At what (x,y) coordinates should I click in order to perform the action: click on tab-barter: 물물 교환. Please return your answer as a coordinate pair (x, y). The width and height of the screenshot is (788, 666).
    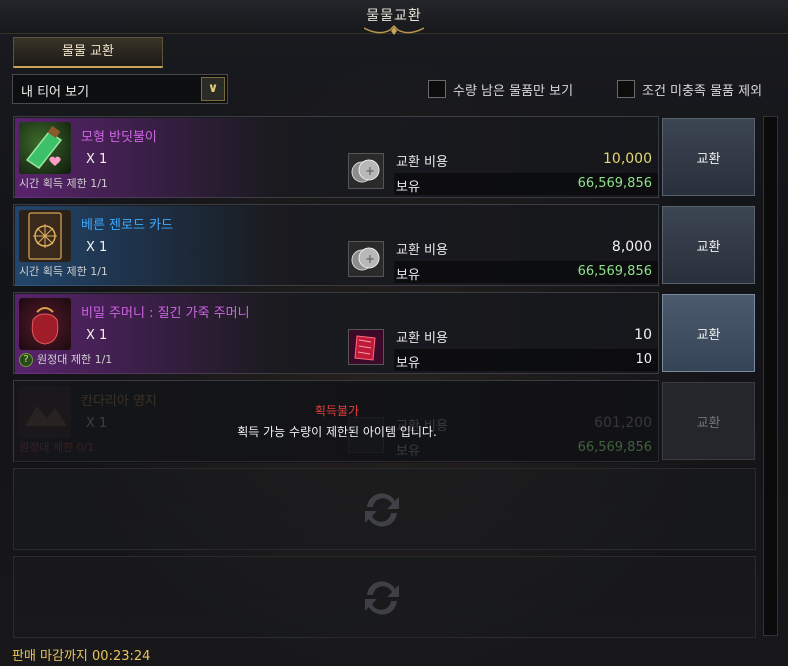
    Looking at the image, I should click on (88, 52).